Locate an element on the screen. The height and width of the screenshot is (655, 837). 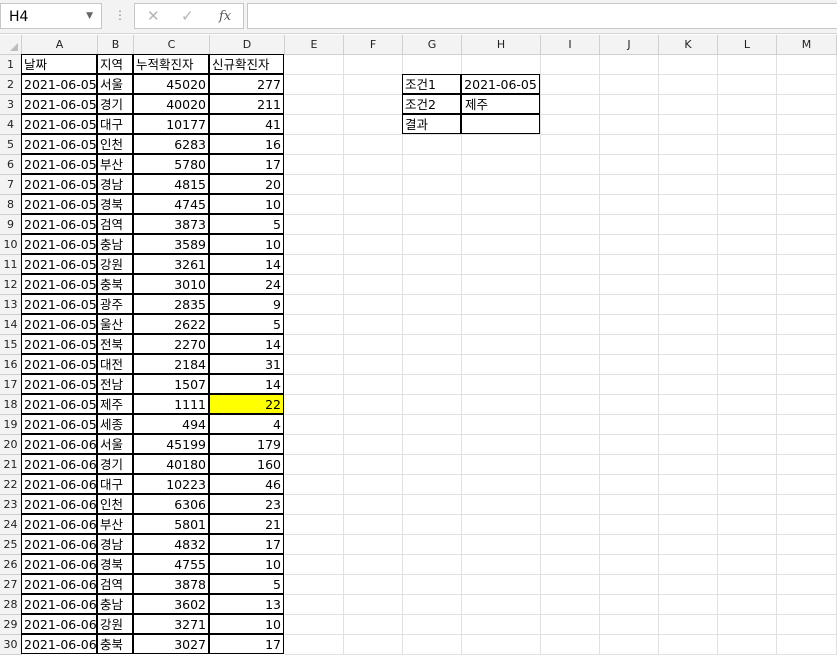
cumulative-cases-cell: 1111 is located at coordinates (171, 404).